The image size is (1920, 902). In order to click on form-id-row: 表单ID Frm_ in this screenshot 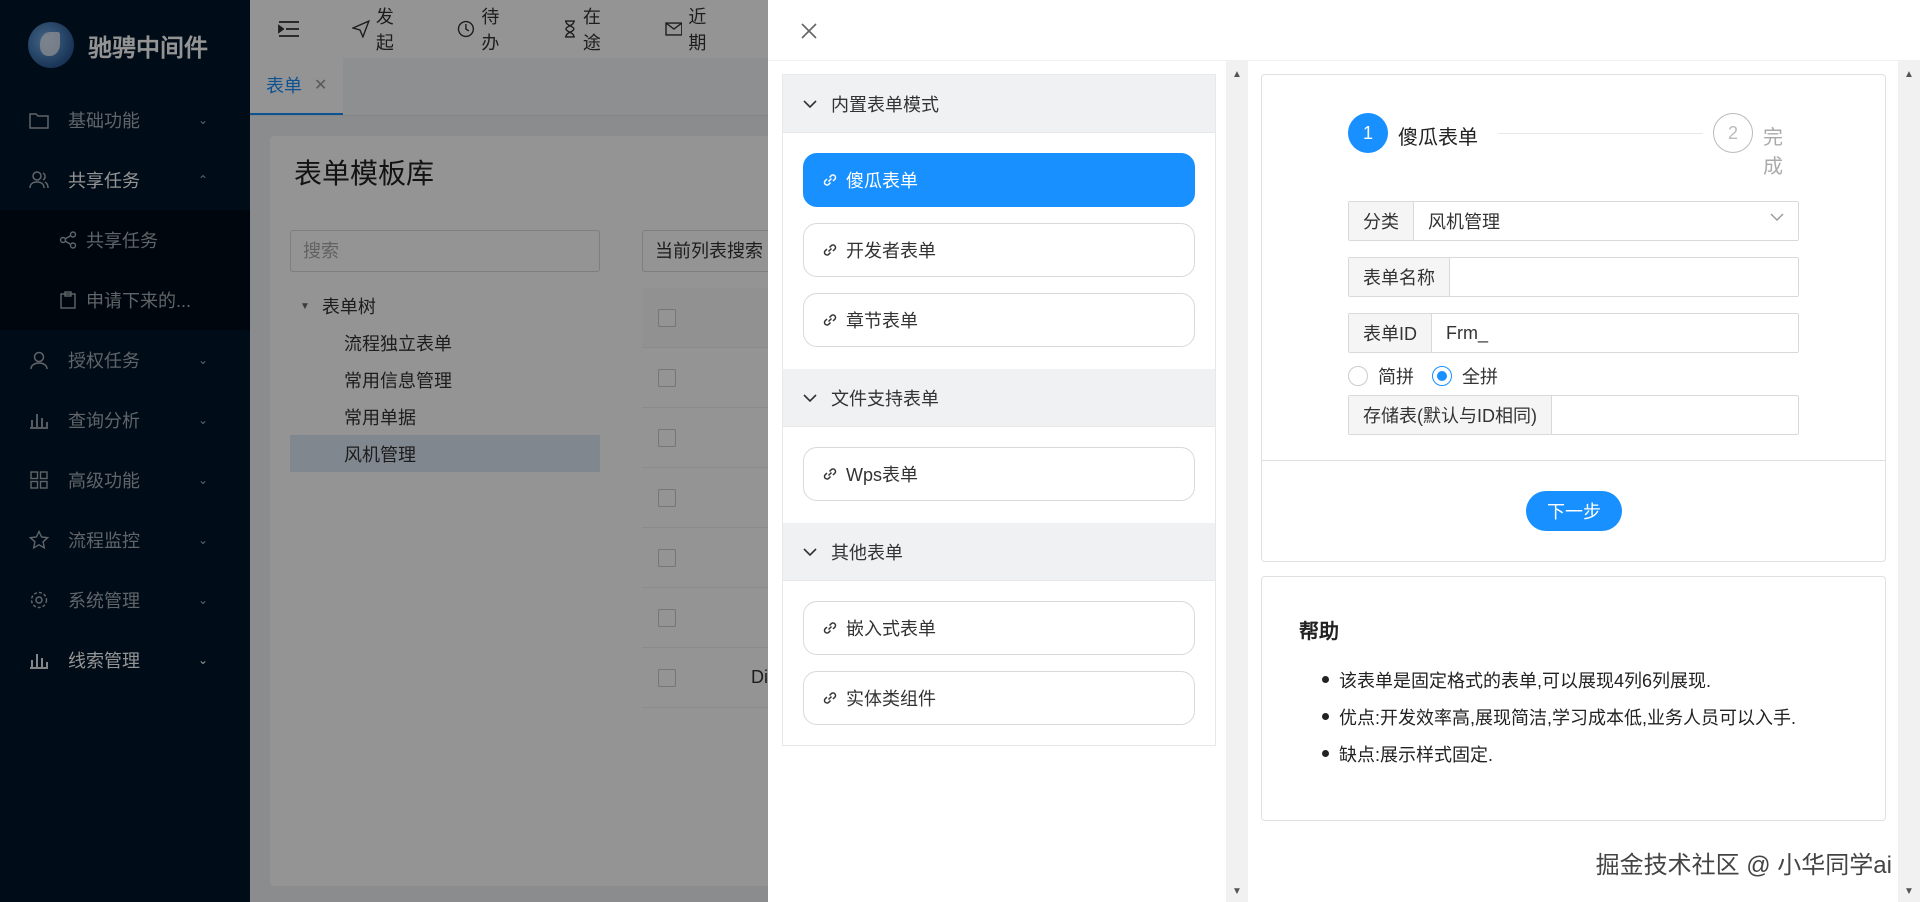, I will do `click(1573, 333)`.